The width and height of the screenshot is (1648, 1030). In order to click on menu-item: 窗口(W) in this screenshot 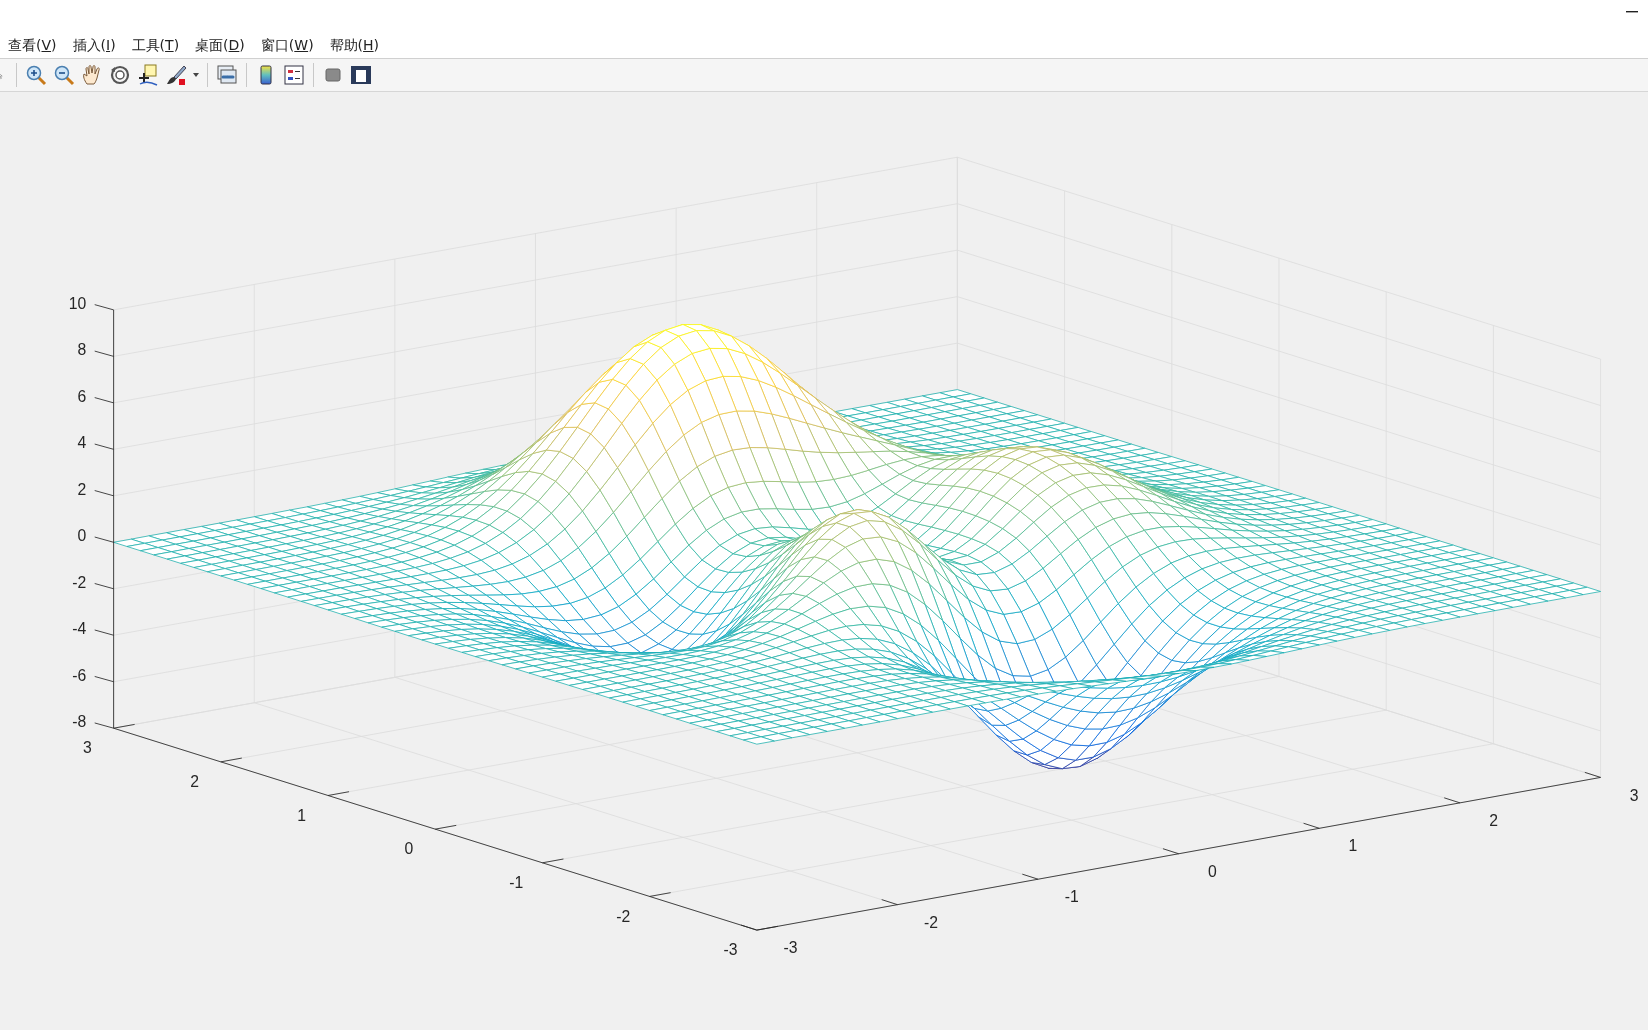, I will do `click(287, 45)`.